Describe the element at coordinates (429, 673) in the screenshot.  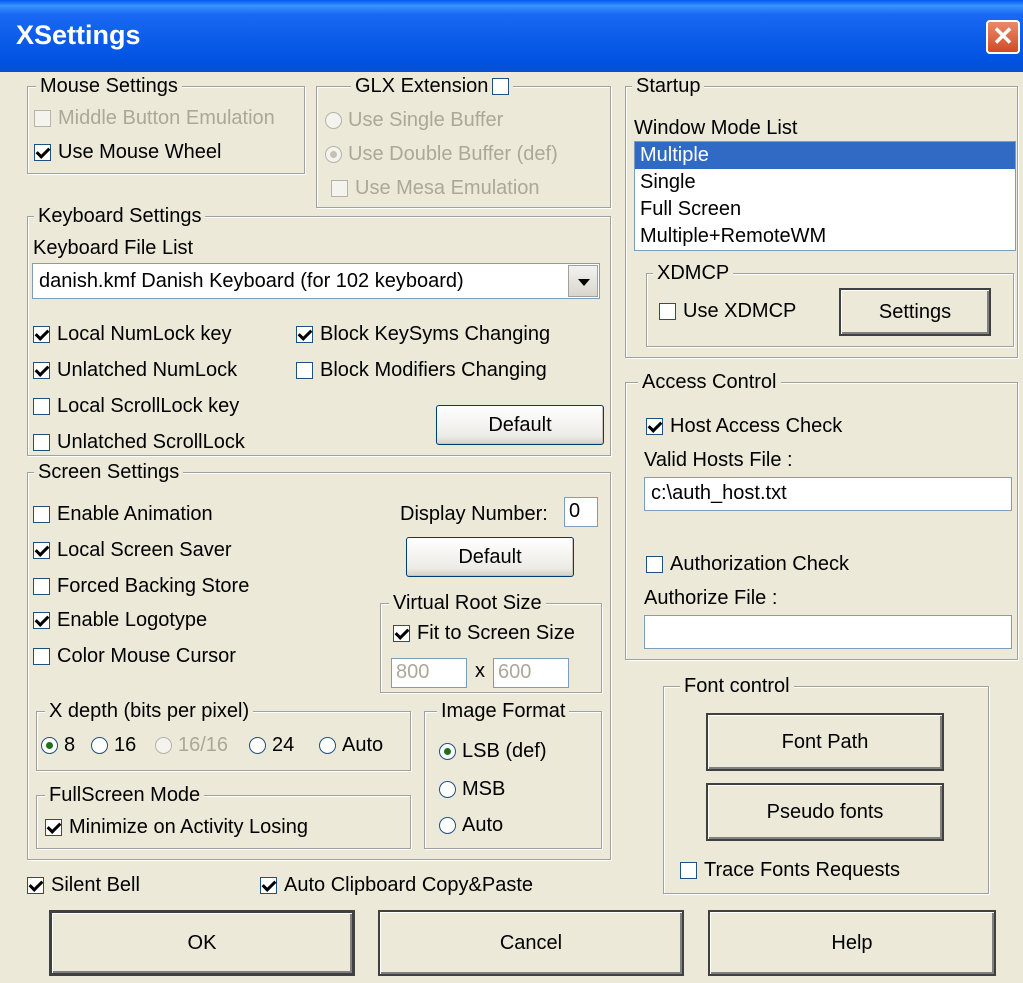
I see `virtual-root-width-input: 800` at that location.